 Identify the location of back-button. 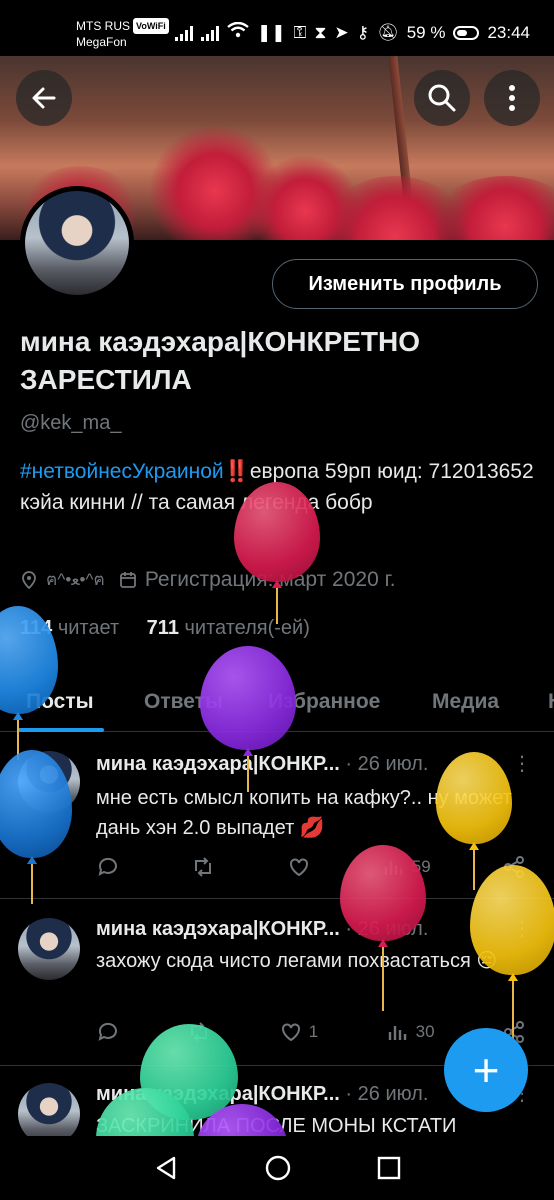
(44, 98).